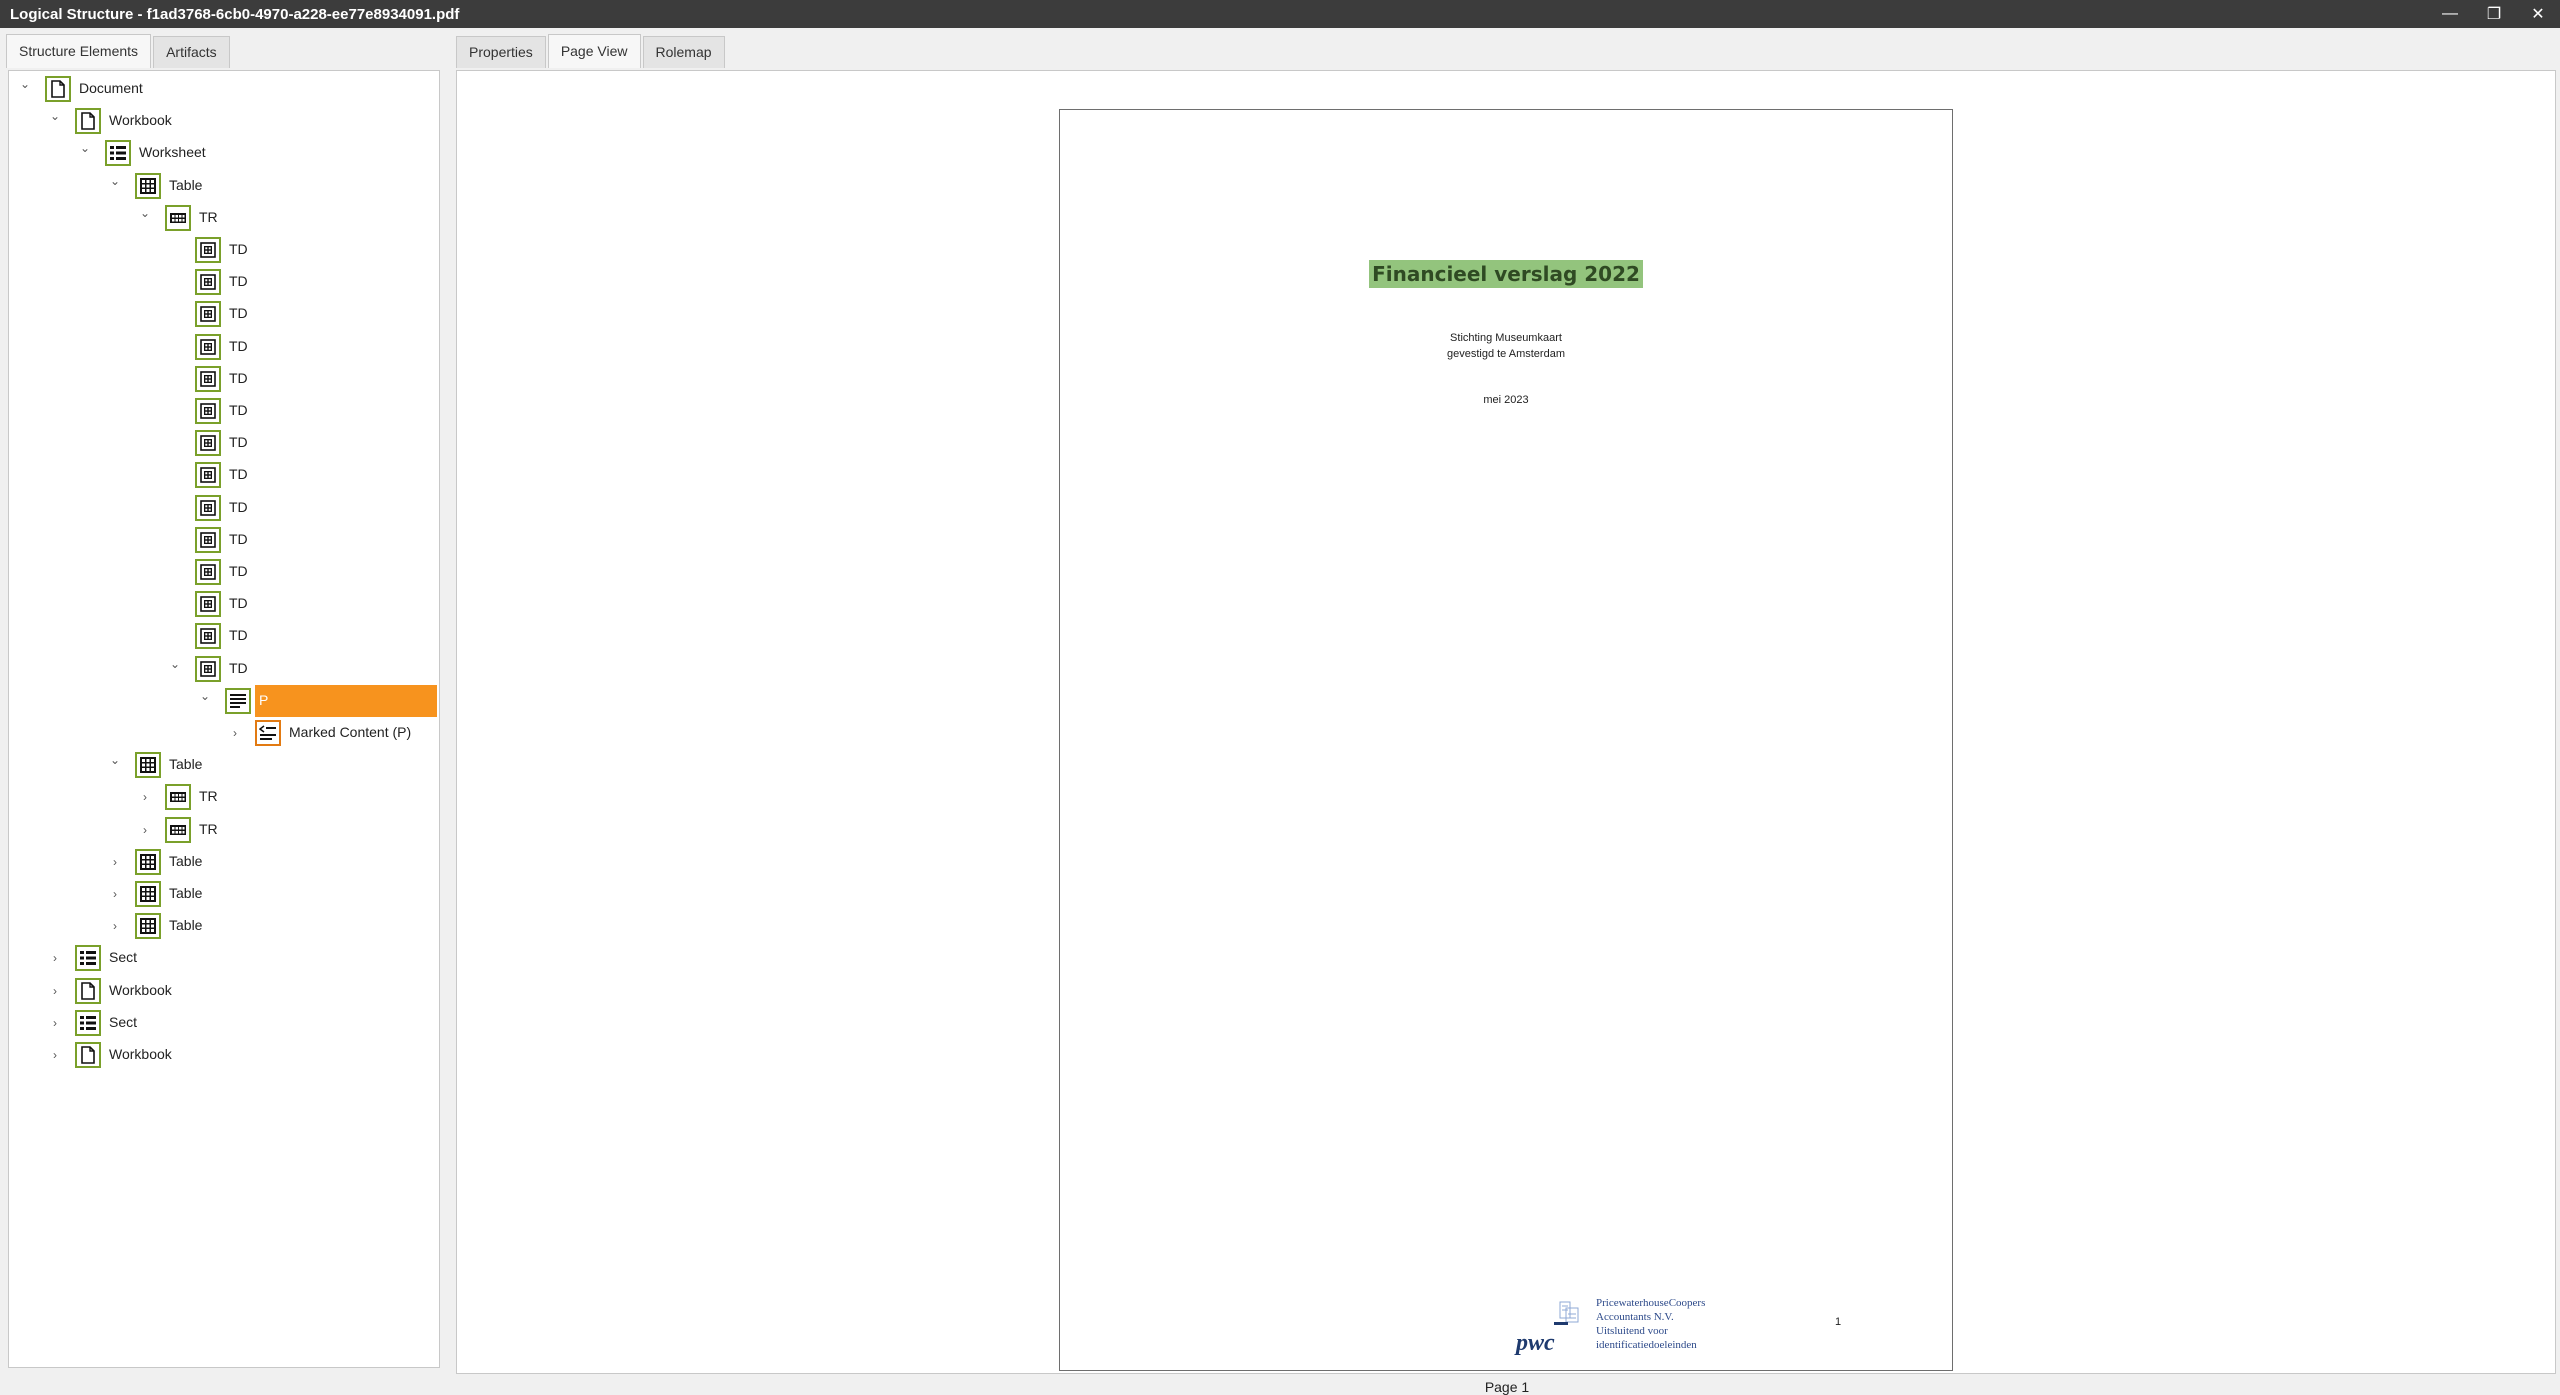  I want to click on tree-node: ⌄ TR, so click(224, 218).